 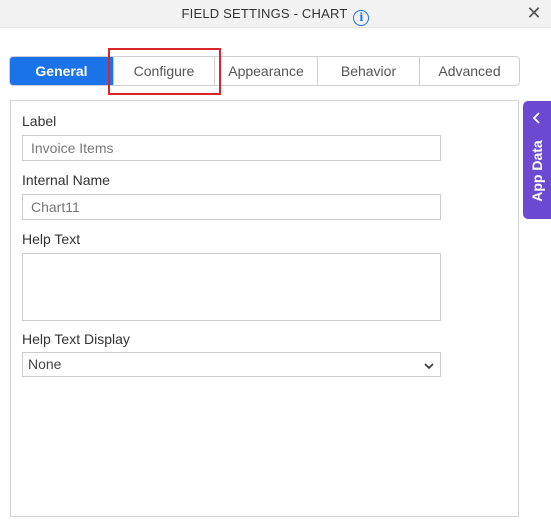 What do you see at coordinates (469, 71) in the screenshot?
I see `tab-advanced: Advanced` at bounding box center [469, 71].